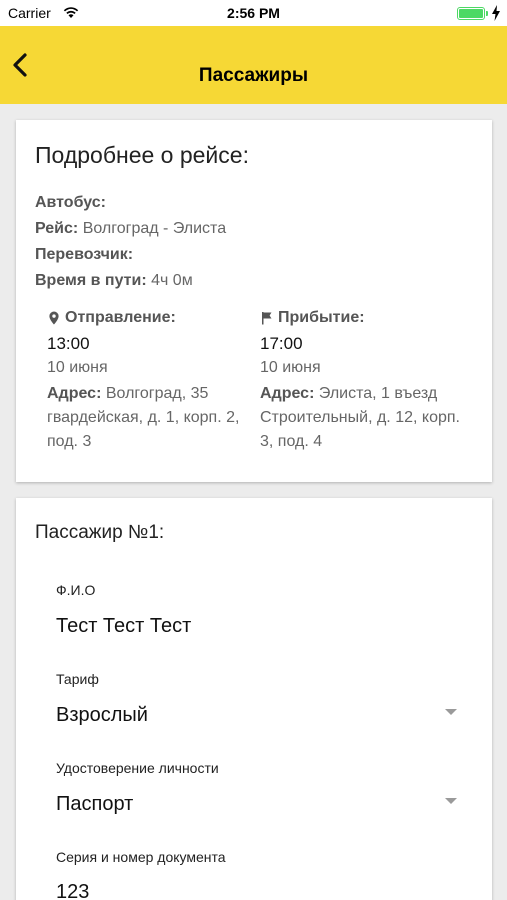 The image size is (507, 900). Describe the element at coordinates (321, 317) in the screenshot. I see `arrival-label: Прибытие:` at that location.